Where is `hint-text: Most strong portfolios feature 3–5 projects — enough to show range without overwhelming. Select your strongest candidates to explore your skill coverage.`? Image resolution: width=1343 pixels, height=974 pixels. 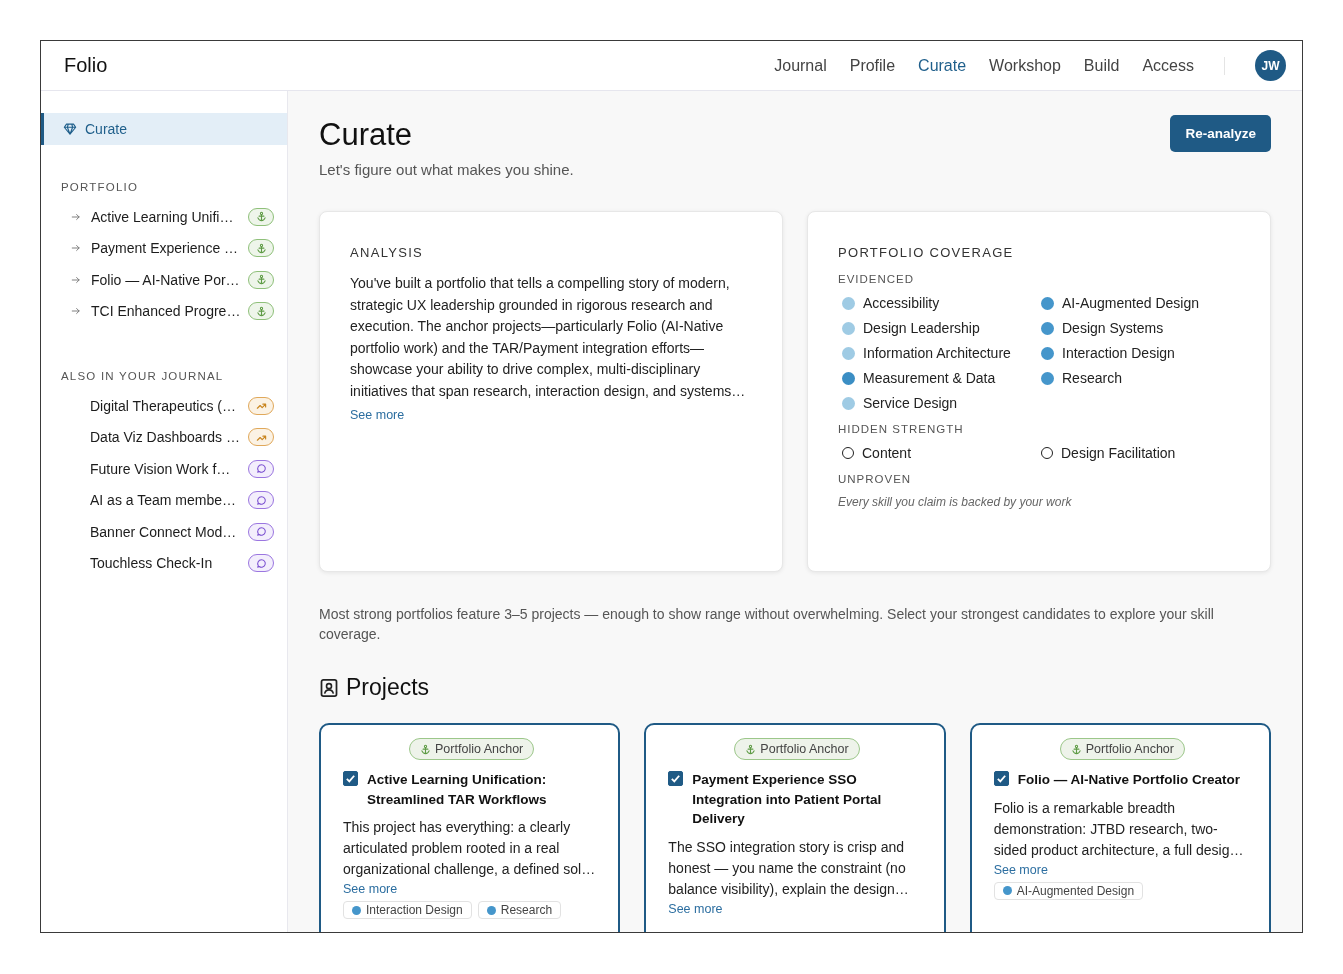 hint-text: Most strong portfolios feature 3–5 projects — enough to show range without overwhelming. Select your strongest candidates to explore your skill coverage. is located at coordinates (767, 624).